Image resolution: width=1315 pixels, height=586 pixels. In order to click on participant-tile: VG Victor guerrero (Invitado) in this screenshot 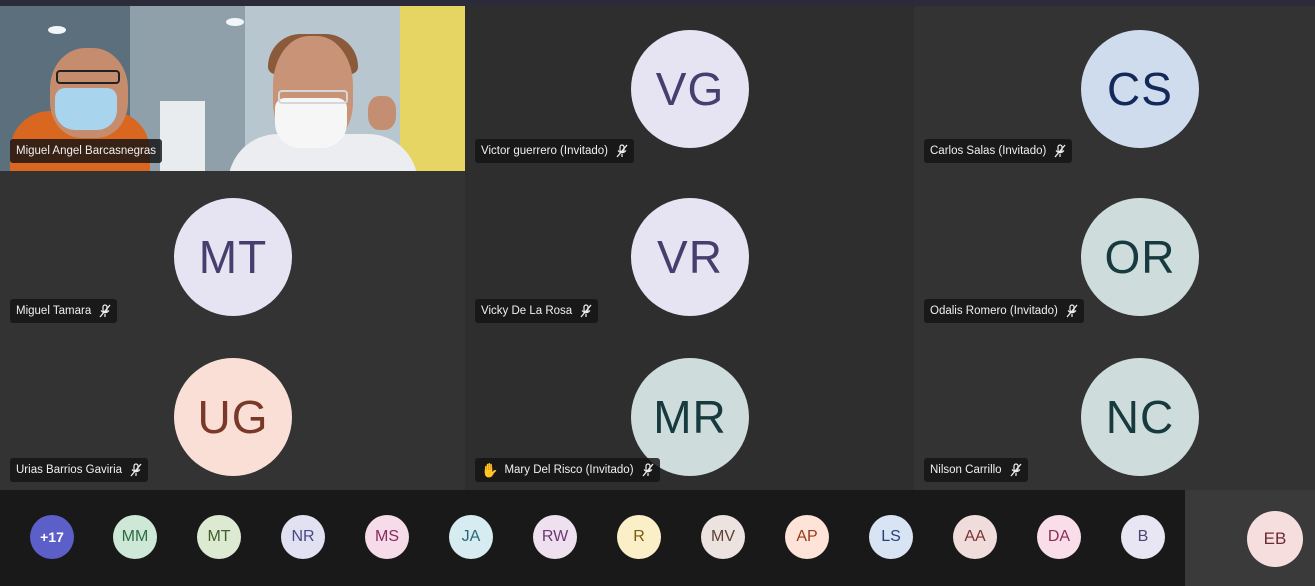, I will do `click(689, 88)`.